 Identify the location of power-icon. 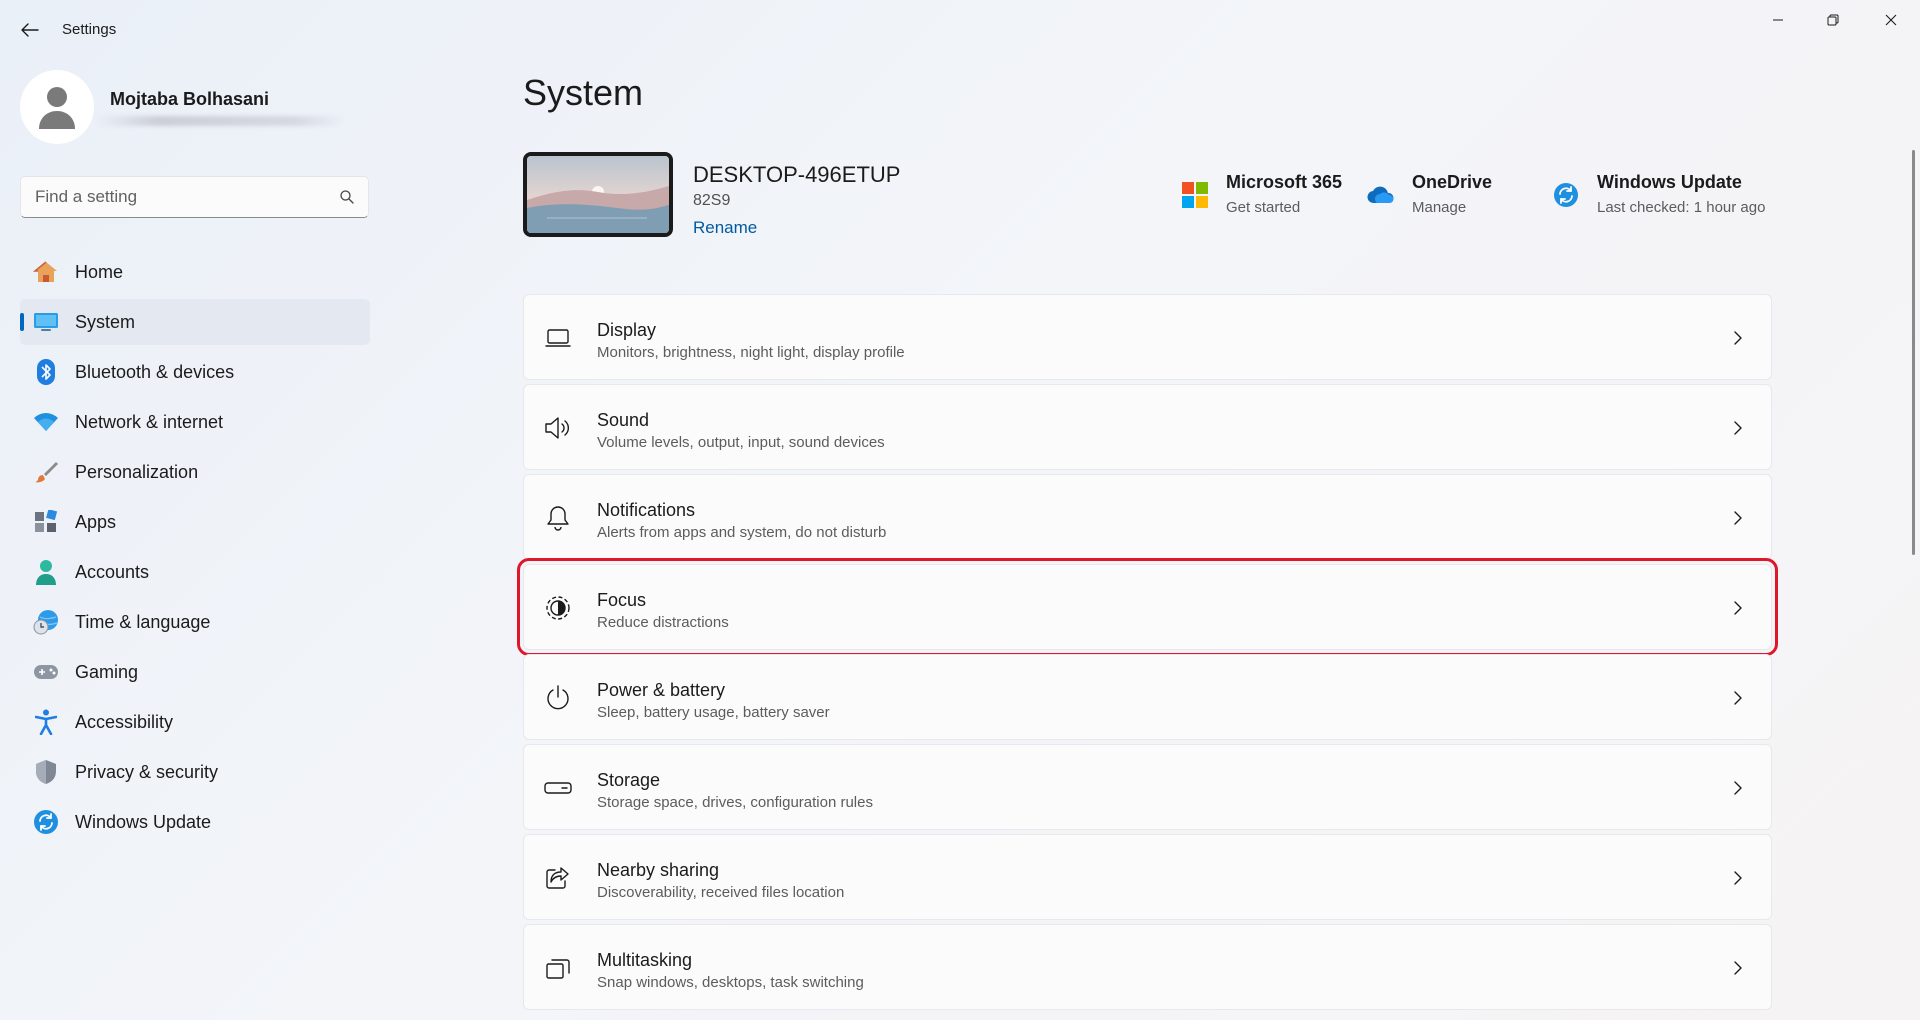
(558, 698).